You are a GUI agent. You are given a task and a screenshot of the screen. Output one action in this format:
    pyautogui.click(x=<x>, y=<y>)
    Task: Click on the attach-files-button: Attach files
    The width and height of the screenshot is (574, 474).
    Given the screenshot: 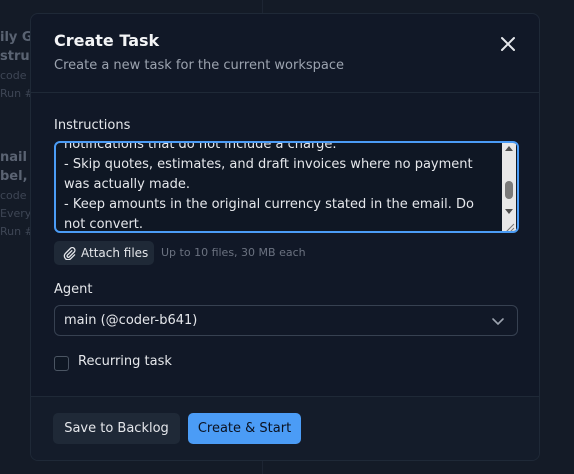 What is the action you would take?
    pyautogui.click(x=104, y=253)
    